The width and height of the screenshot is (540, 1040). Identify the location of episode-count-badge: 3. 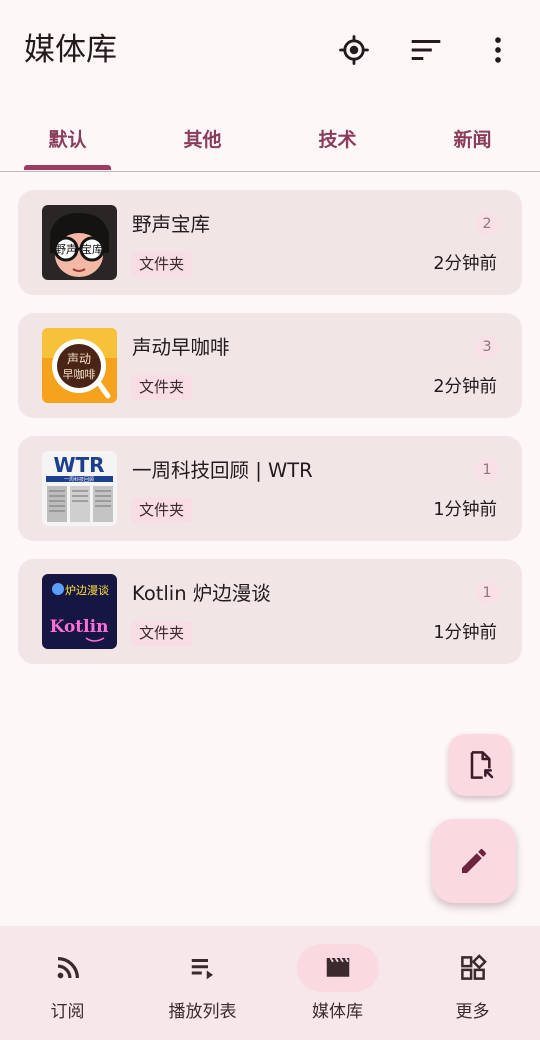
(487, 347).